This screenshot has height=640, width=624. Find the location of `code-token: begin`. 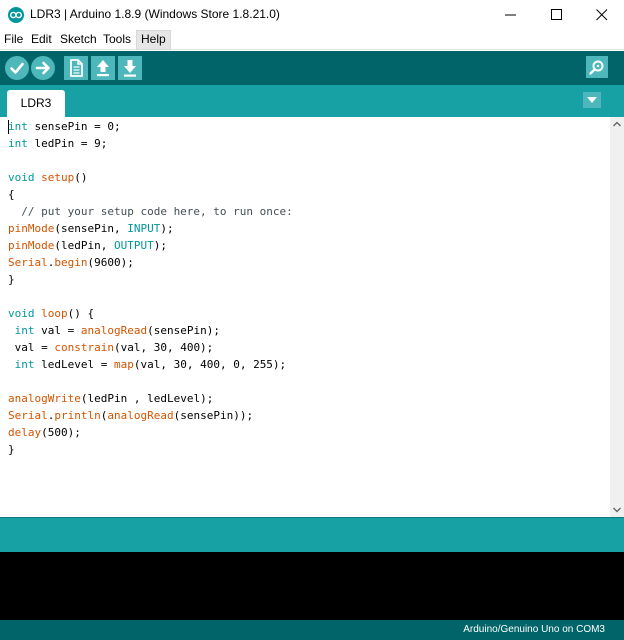

code-token: begin is located at coordinates (71, 262).